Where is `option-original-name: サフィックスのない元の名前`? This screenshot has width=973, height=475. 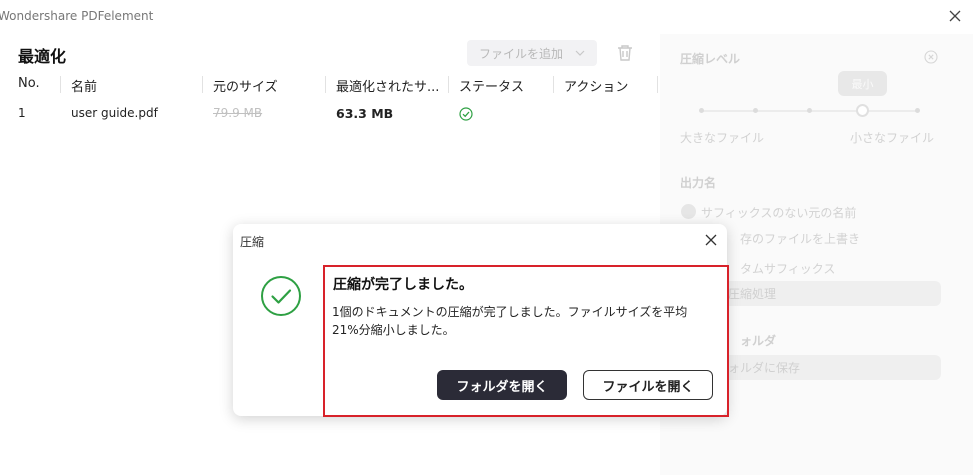 option-original-name: サフィックスのない元の名前 is located at coordinates (779, 213).